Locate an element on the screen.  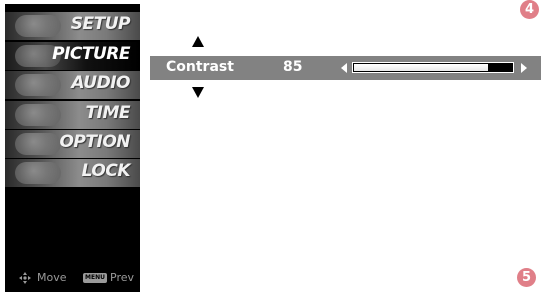
menu-item-label: LOCK is located at coordinates (106, 171).